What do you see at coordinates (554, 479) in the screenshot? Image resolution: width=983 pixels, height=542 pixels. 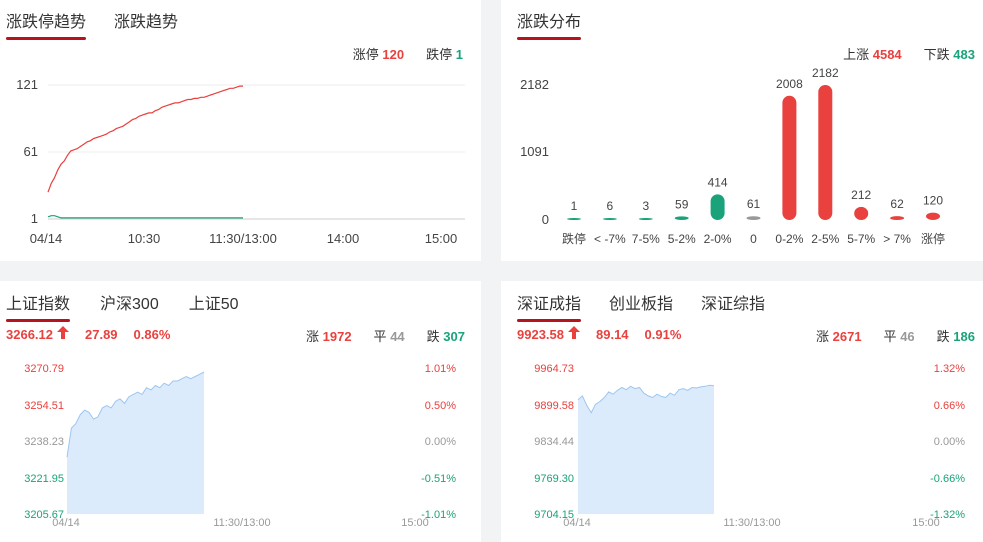 I see `sz-y-left: 9769.30` at bounding box center [554, 479].